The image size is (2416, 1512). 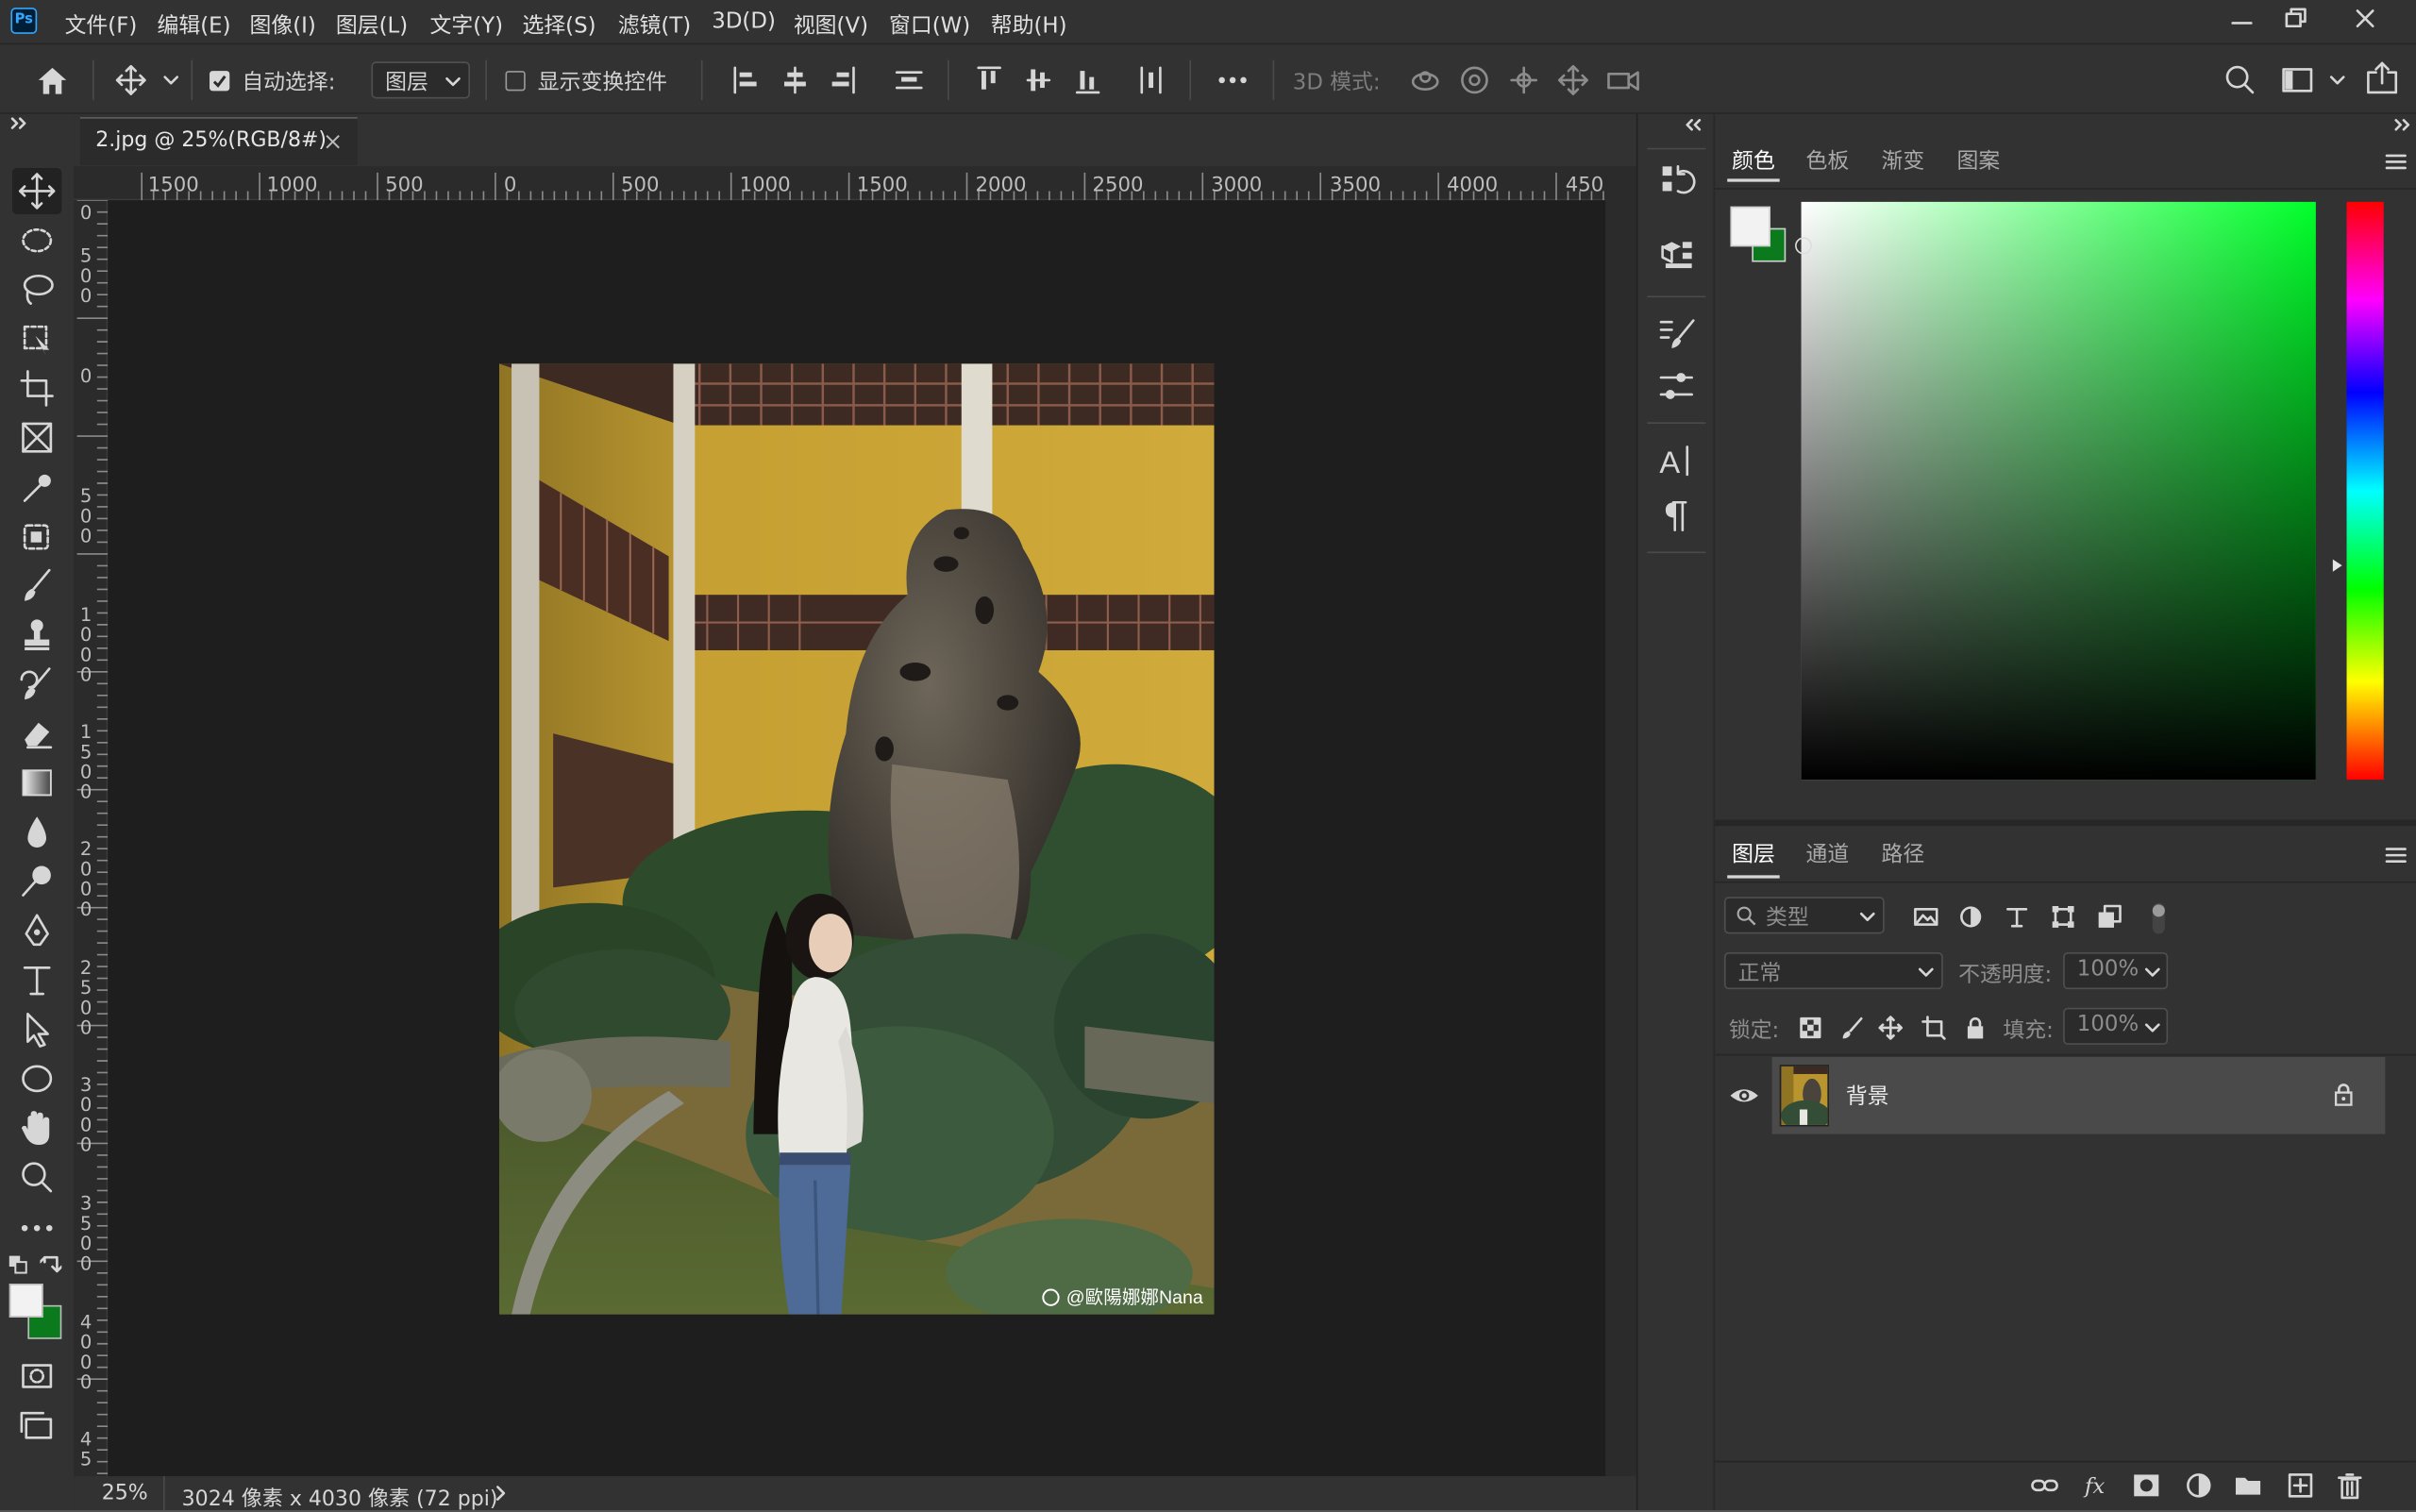 What do you see at coordinates (36, 1128) in the screenshot?
I see `hand-tool-icon` at bounding box center [36, 1128].